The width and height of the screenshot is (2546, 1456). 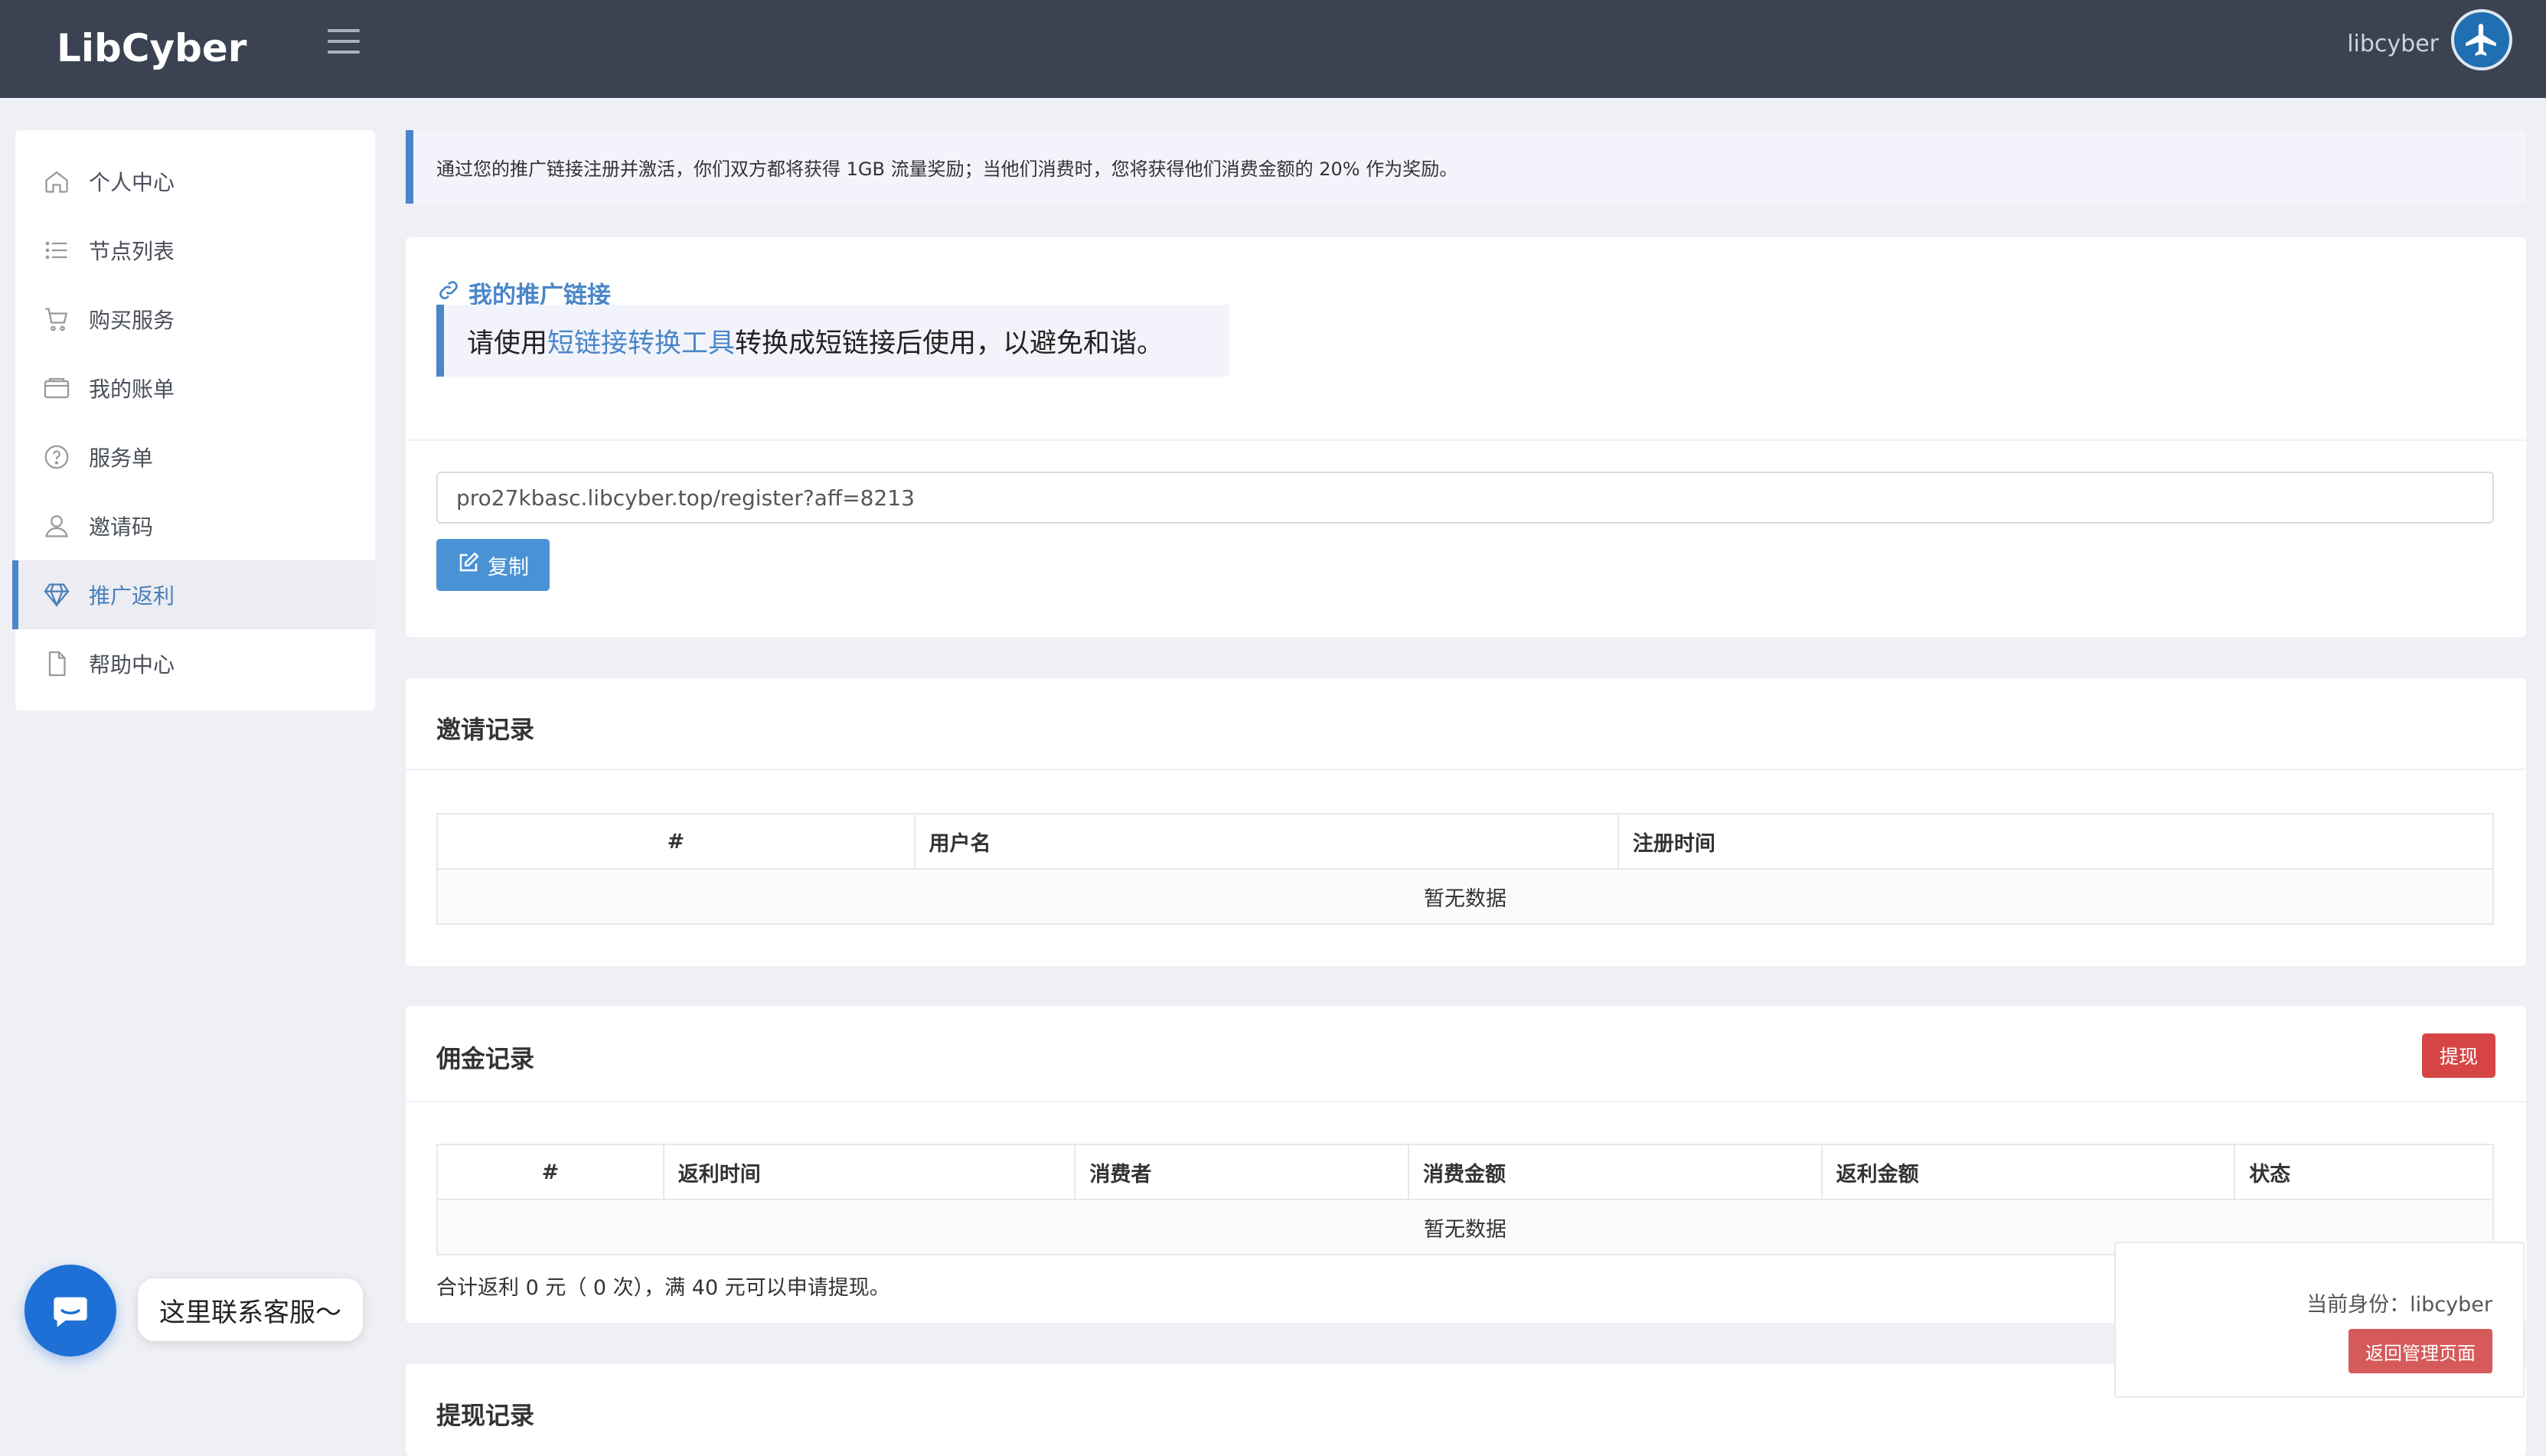 What do you see at coordinates (486, 729) in the screenshot?
I see `invite-records-title: 邀请记录` at bounding box center [486, 729].